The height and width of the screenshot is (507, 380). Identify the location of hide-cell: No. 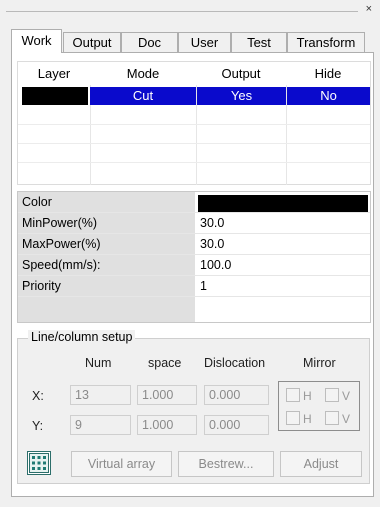
(328, 96).